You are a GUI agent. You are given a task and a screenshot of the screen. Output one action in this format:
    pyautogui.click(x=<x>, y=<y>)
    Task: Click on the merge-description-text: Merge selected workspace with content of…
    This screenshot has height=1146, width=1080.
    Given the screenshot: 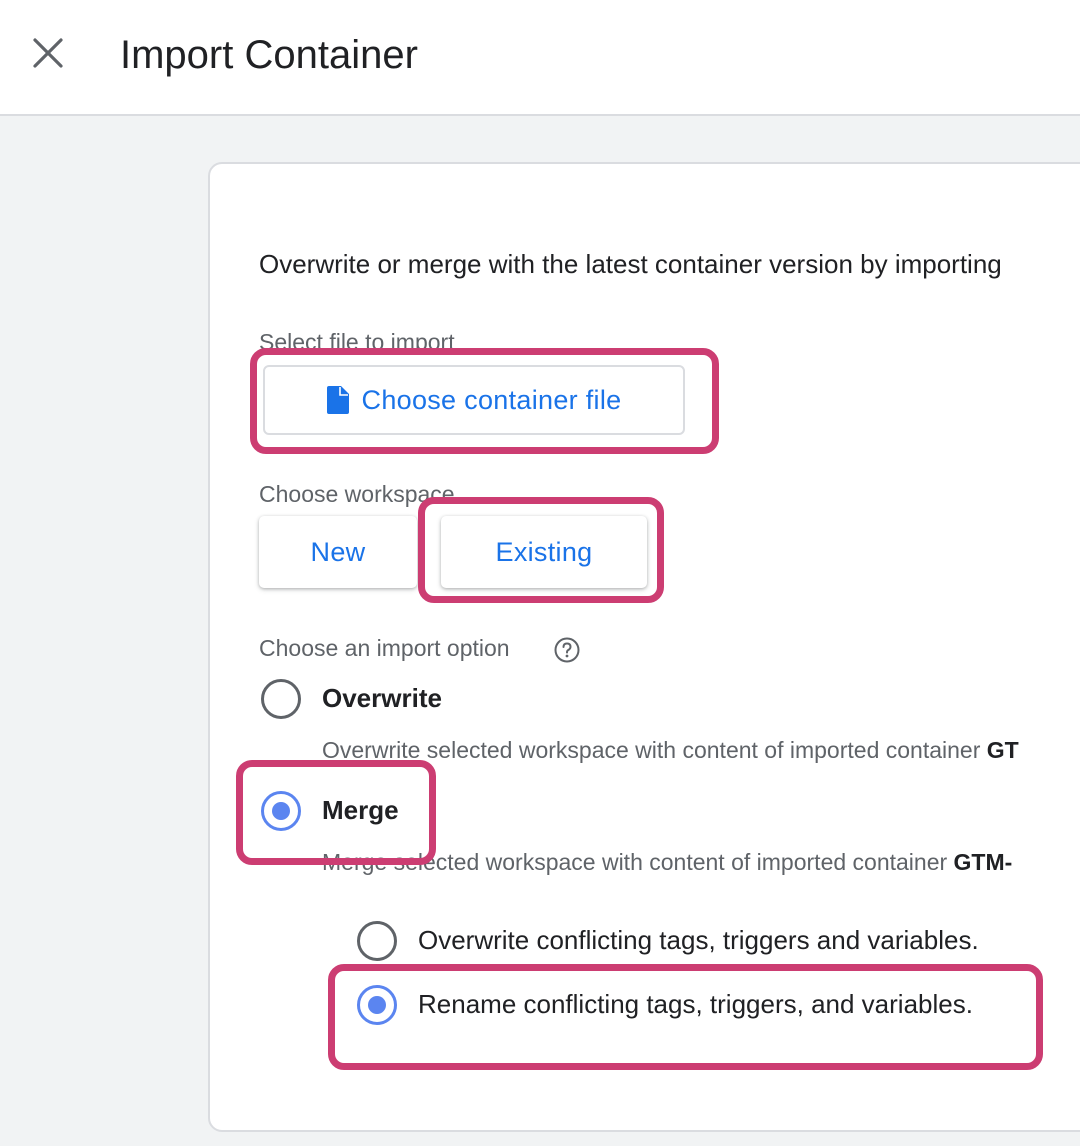 What is the action you would take?
    pyautogui.click(x=635, y=862)
    